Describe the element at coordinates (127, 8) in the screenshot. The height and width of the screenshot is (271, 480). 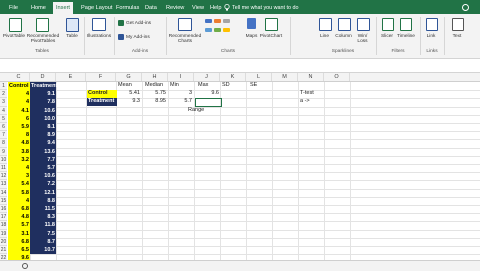
I see `tab-formulas: Formulas` at that location.